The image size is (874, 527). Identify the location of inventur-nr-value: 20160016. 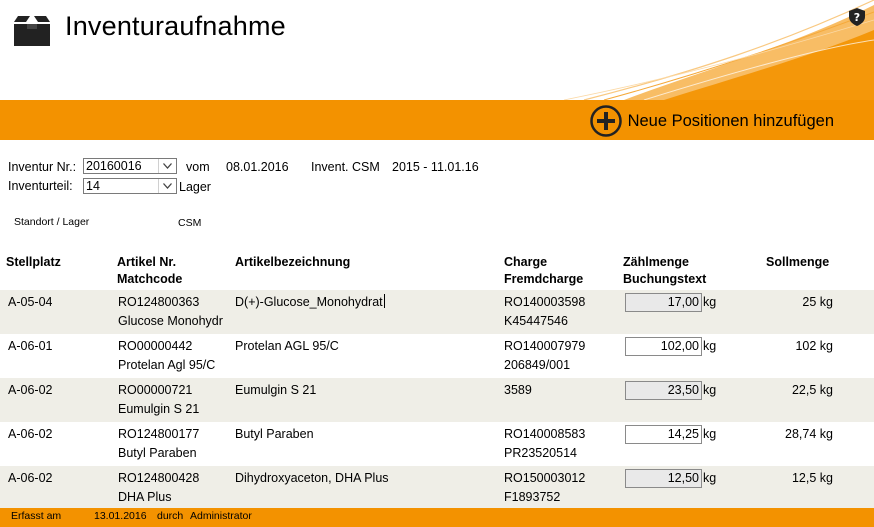
(114, 166).